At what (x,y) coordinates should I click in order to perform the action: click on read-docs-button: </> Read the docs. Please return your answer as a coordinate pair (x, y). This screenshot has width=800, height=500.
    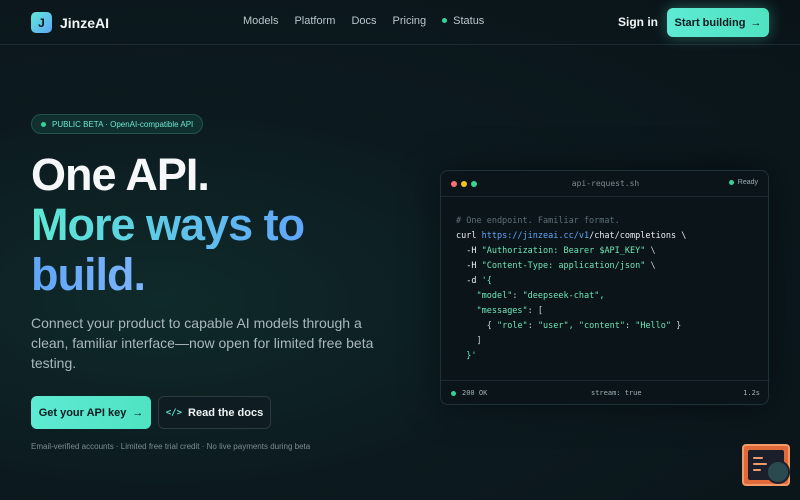
    Looking at the image, I should click on (214, 412).